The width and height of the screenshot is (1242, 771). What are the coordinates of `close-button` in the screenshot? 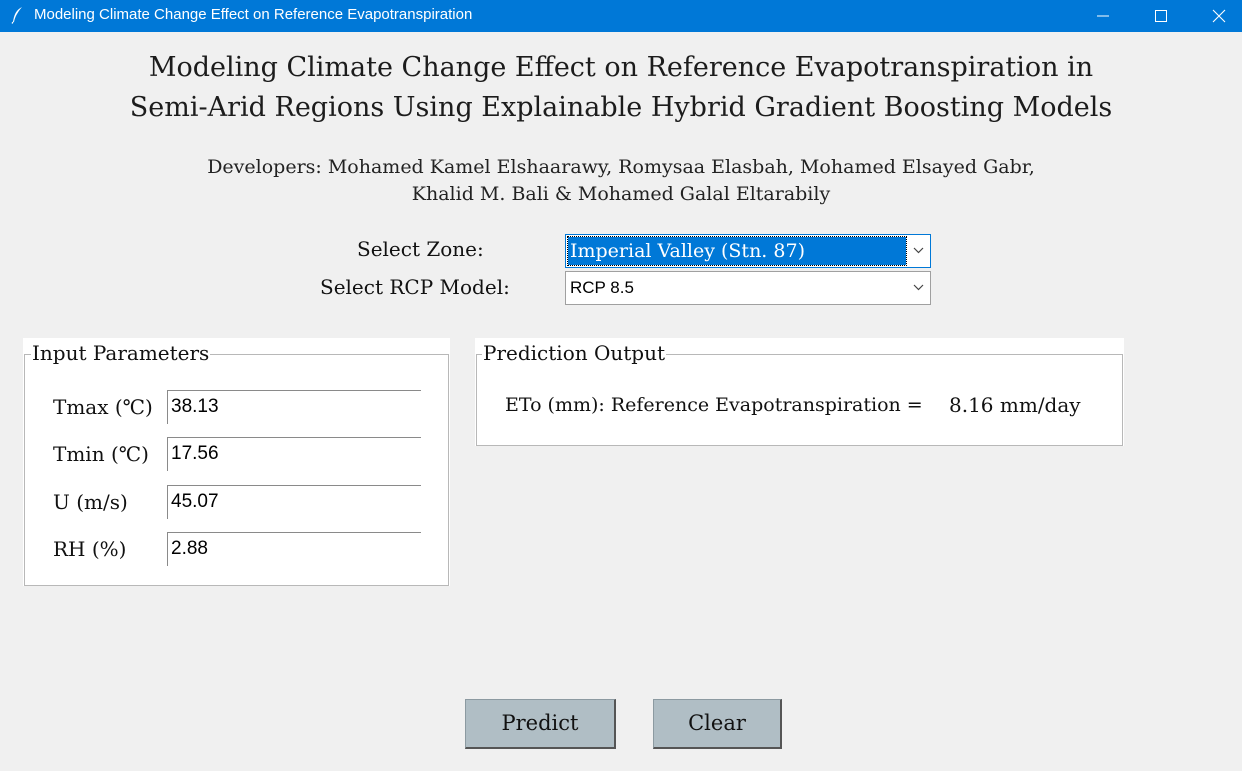 It's located at (1219, 16).